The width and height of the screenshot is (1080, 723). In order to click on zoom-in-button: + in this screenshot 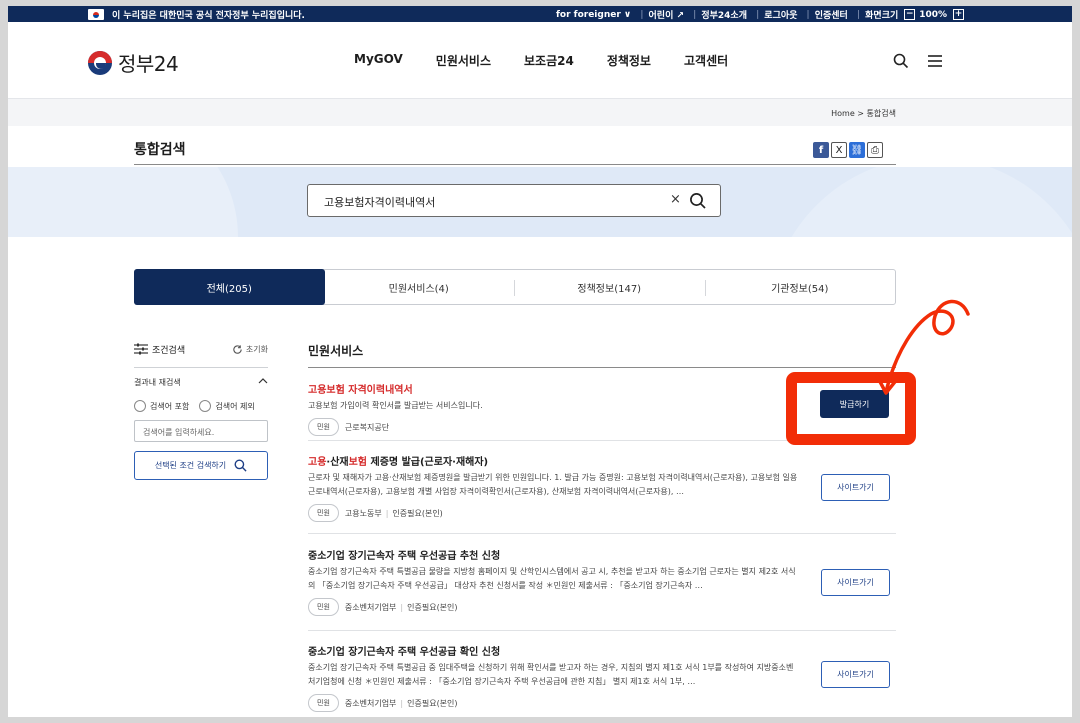, I will do `click(959, 14)`.